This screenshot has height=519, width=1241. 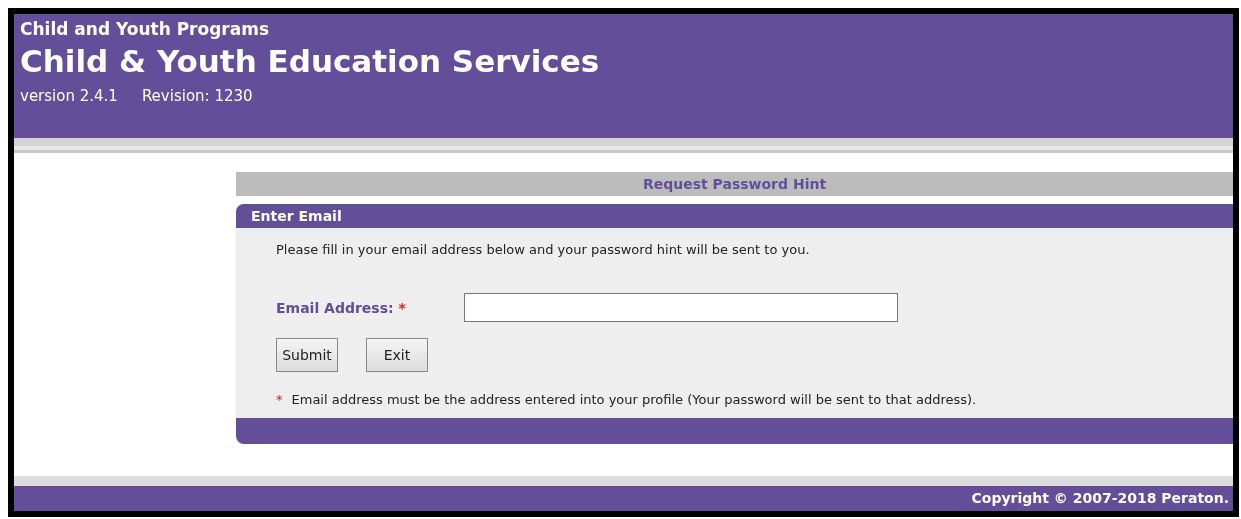 What do you see at coordinates (310, 61) in the screenshot?
I see `app-title: Child & Youth Education Services` at bounding box center [310, 61].